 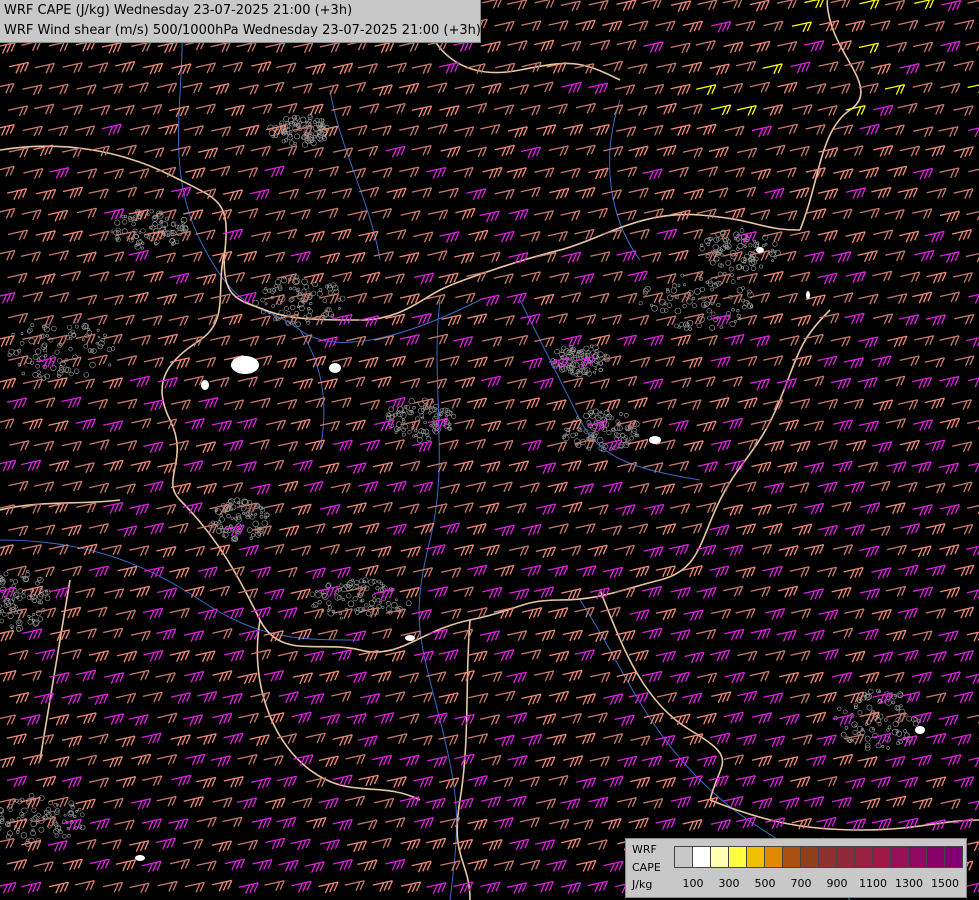 What do you see at coordinates (765, 883) in the screenshot?
I see `legend-tick-500: 500` at bounding box center [765, 883].